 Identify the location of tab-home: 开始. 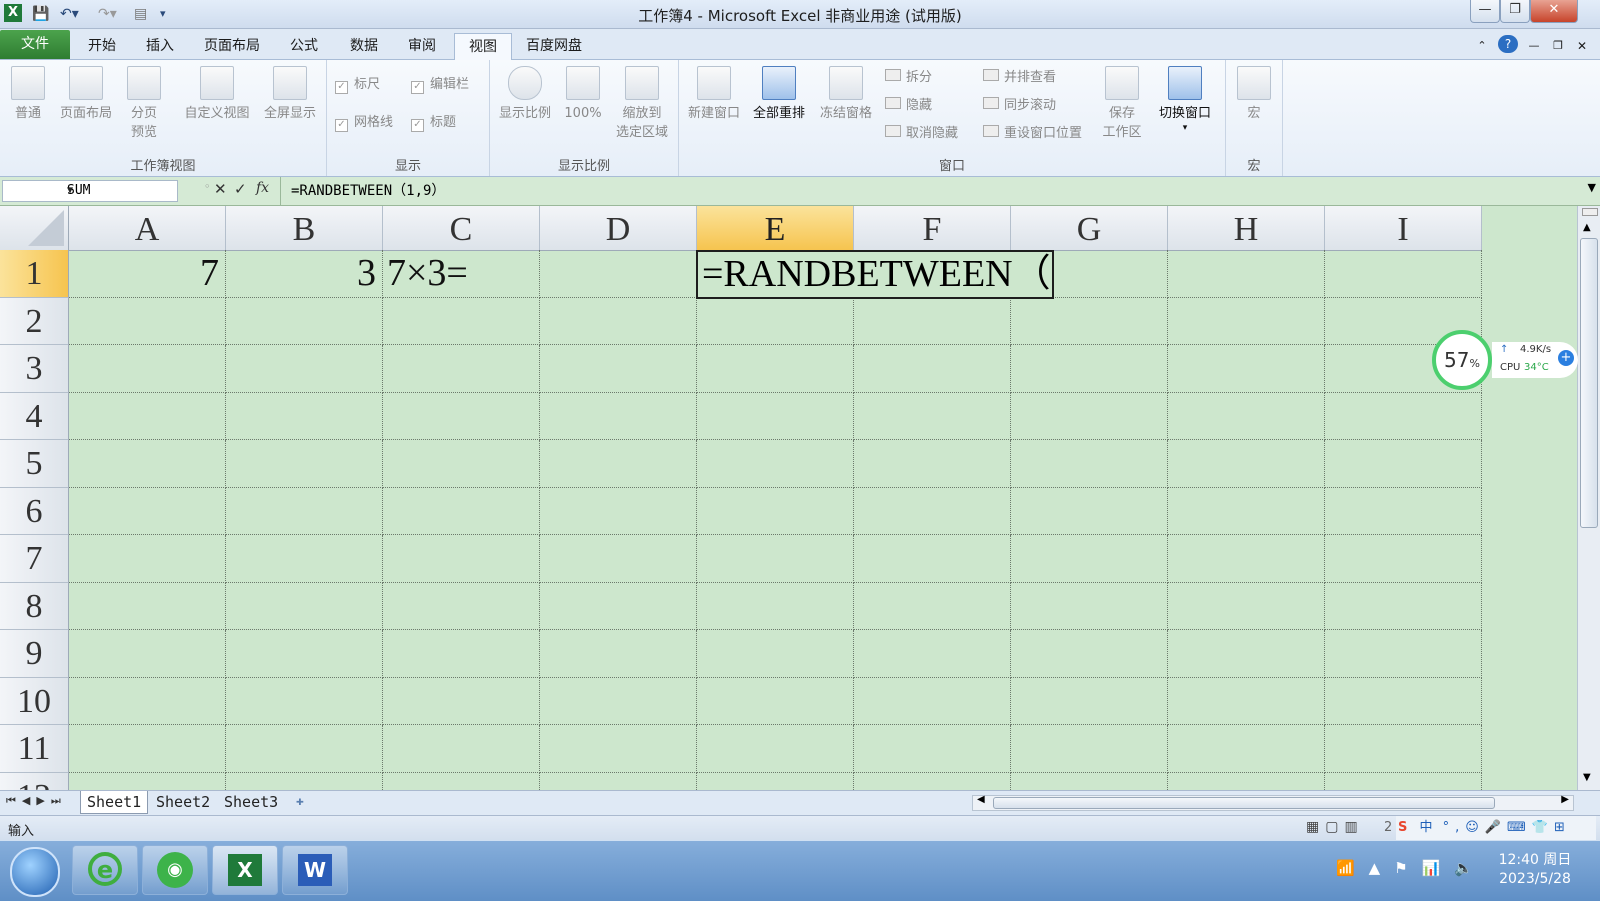
(102, 46).